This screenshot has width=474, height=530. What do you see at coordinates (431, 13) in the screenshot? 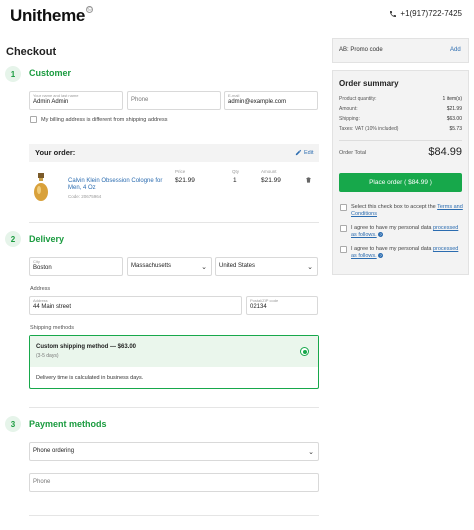
I see `phone-number: +1(917)722-7425` at bounding box center [431, 13].